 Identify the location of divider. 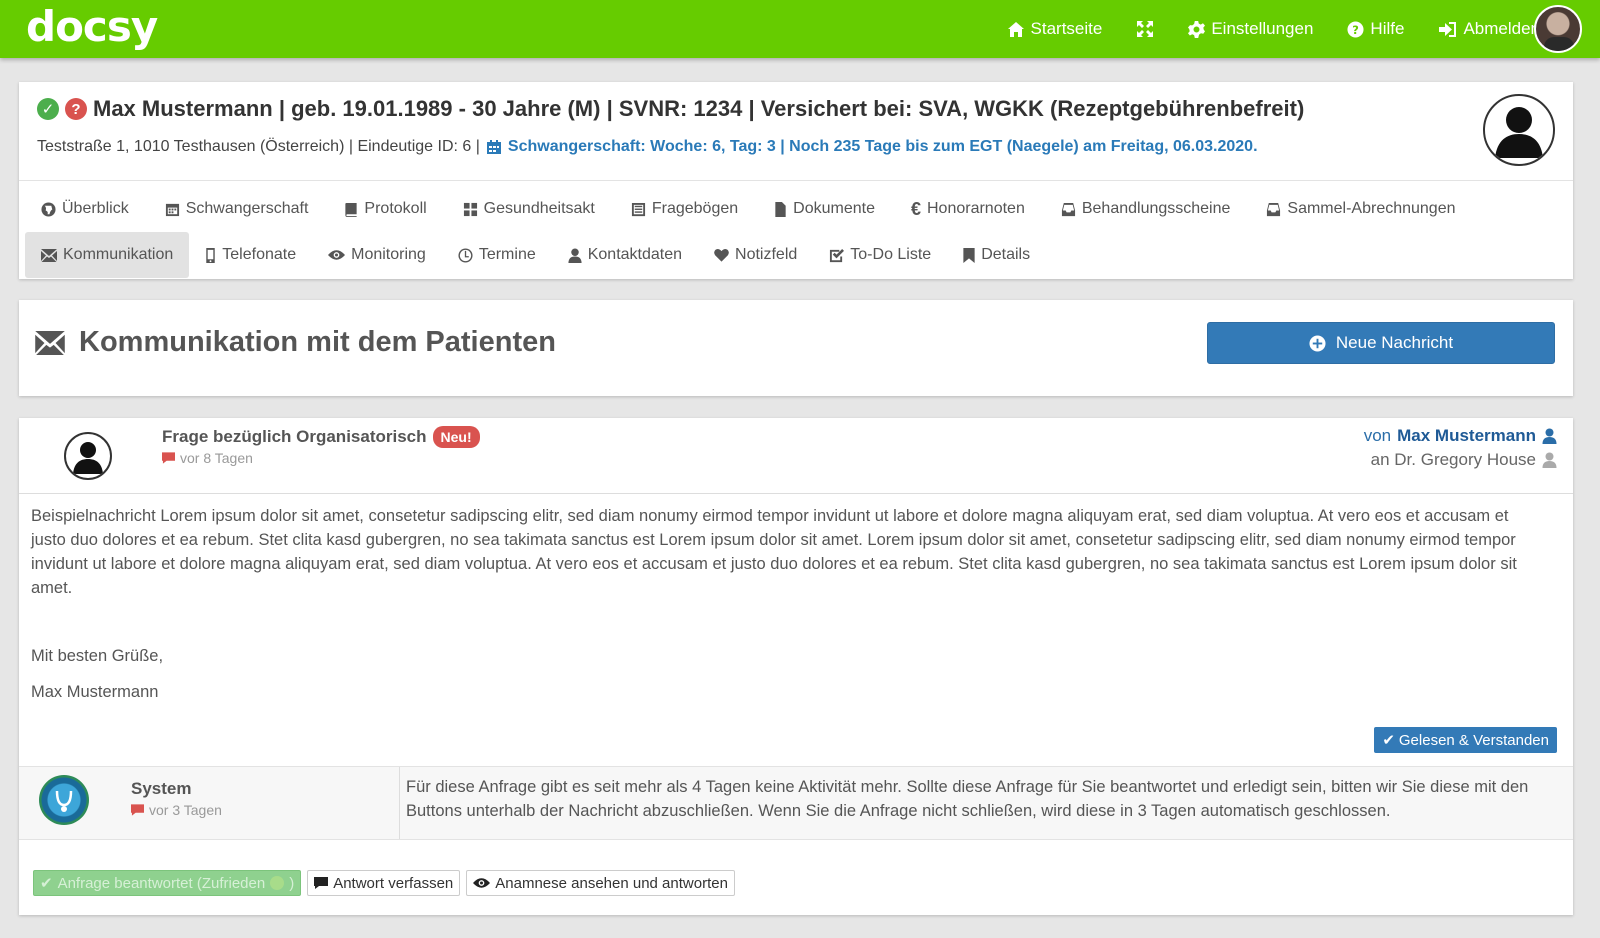
(796, 180).